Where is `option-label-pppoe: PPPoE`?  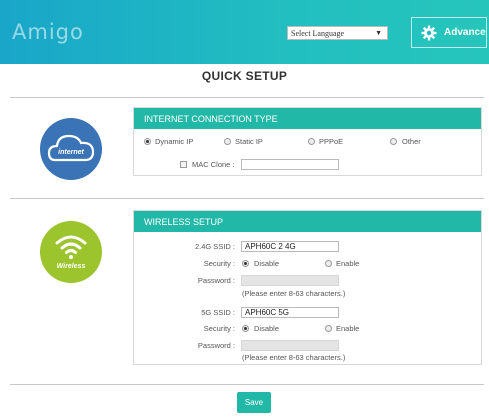 option-label-pppoe: PPPoE is located at coordinates (331, 141).